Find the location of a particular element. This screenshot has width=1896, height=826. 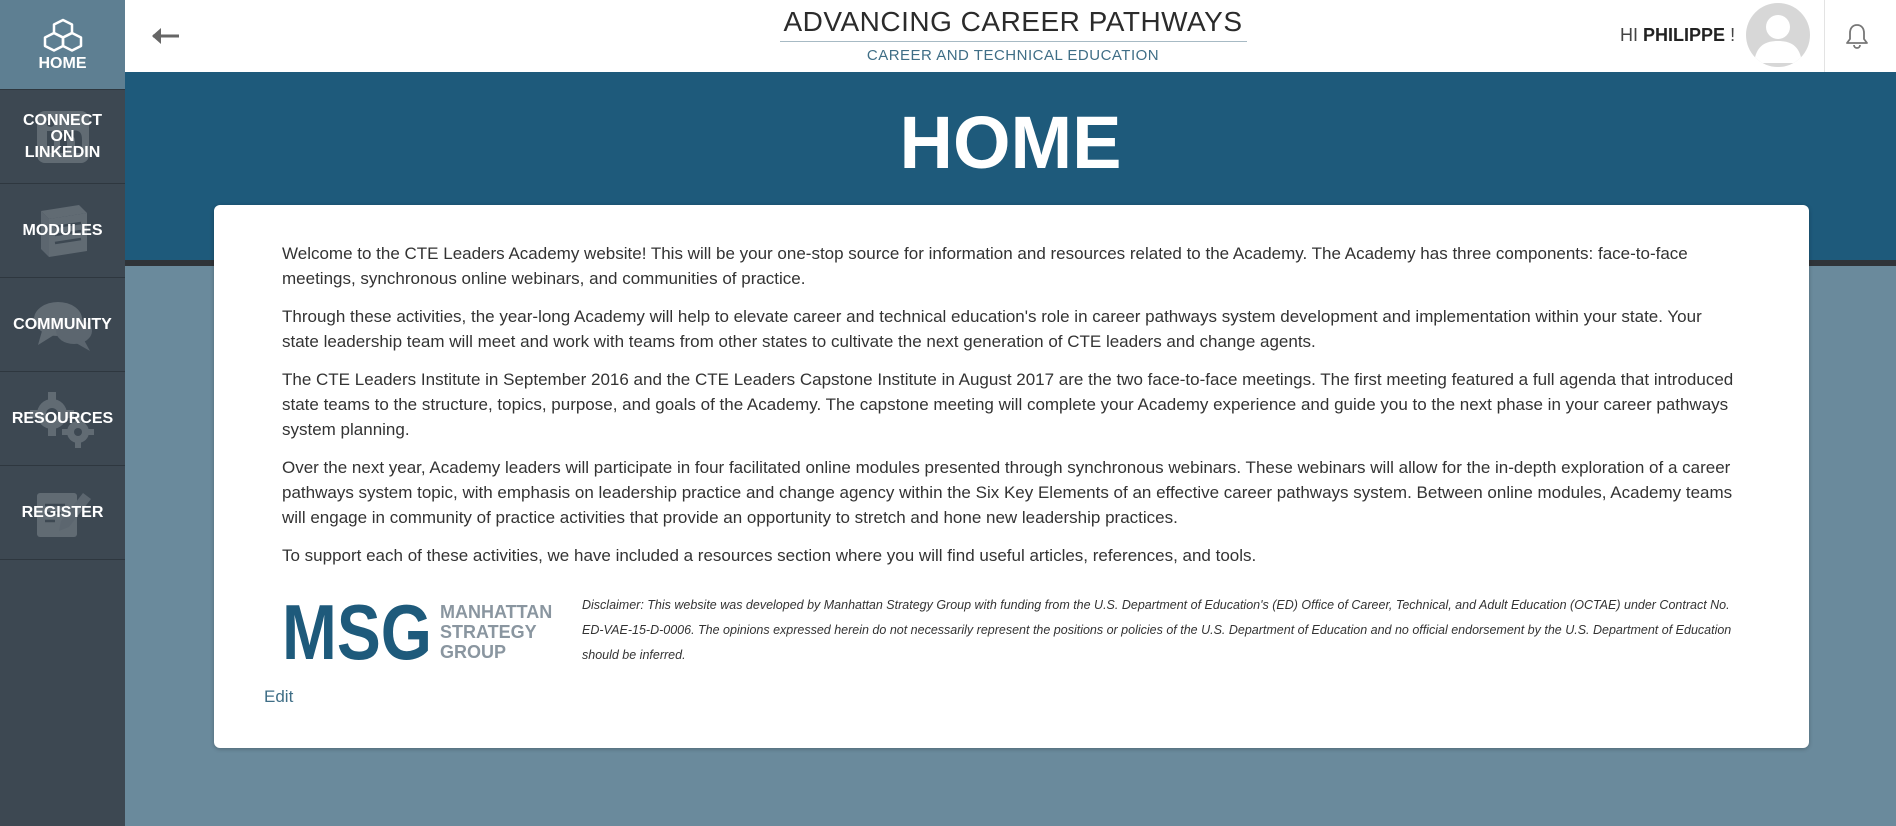

bell-icon is located at coordinates (1857, 36).